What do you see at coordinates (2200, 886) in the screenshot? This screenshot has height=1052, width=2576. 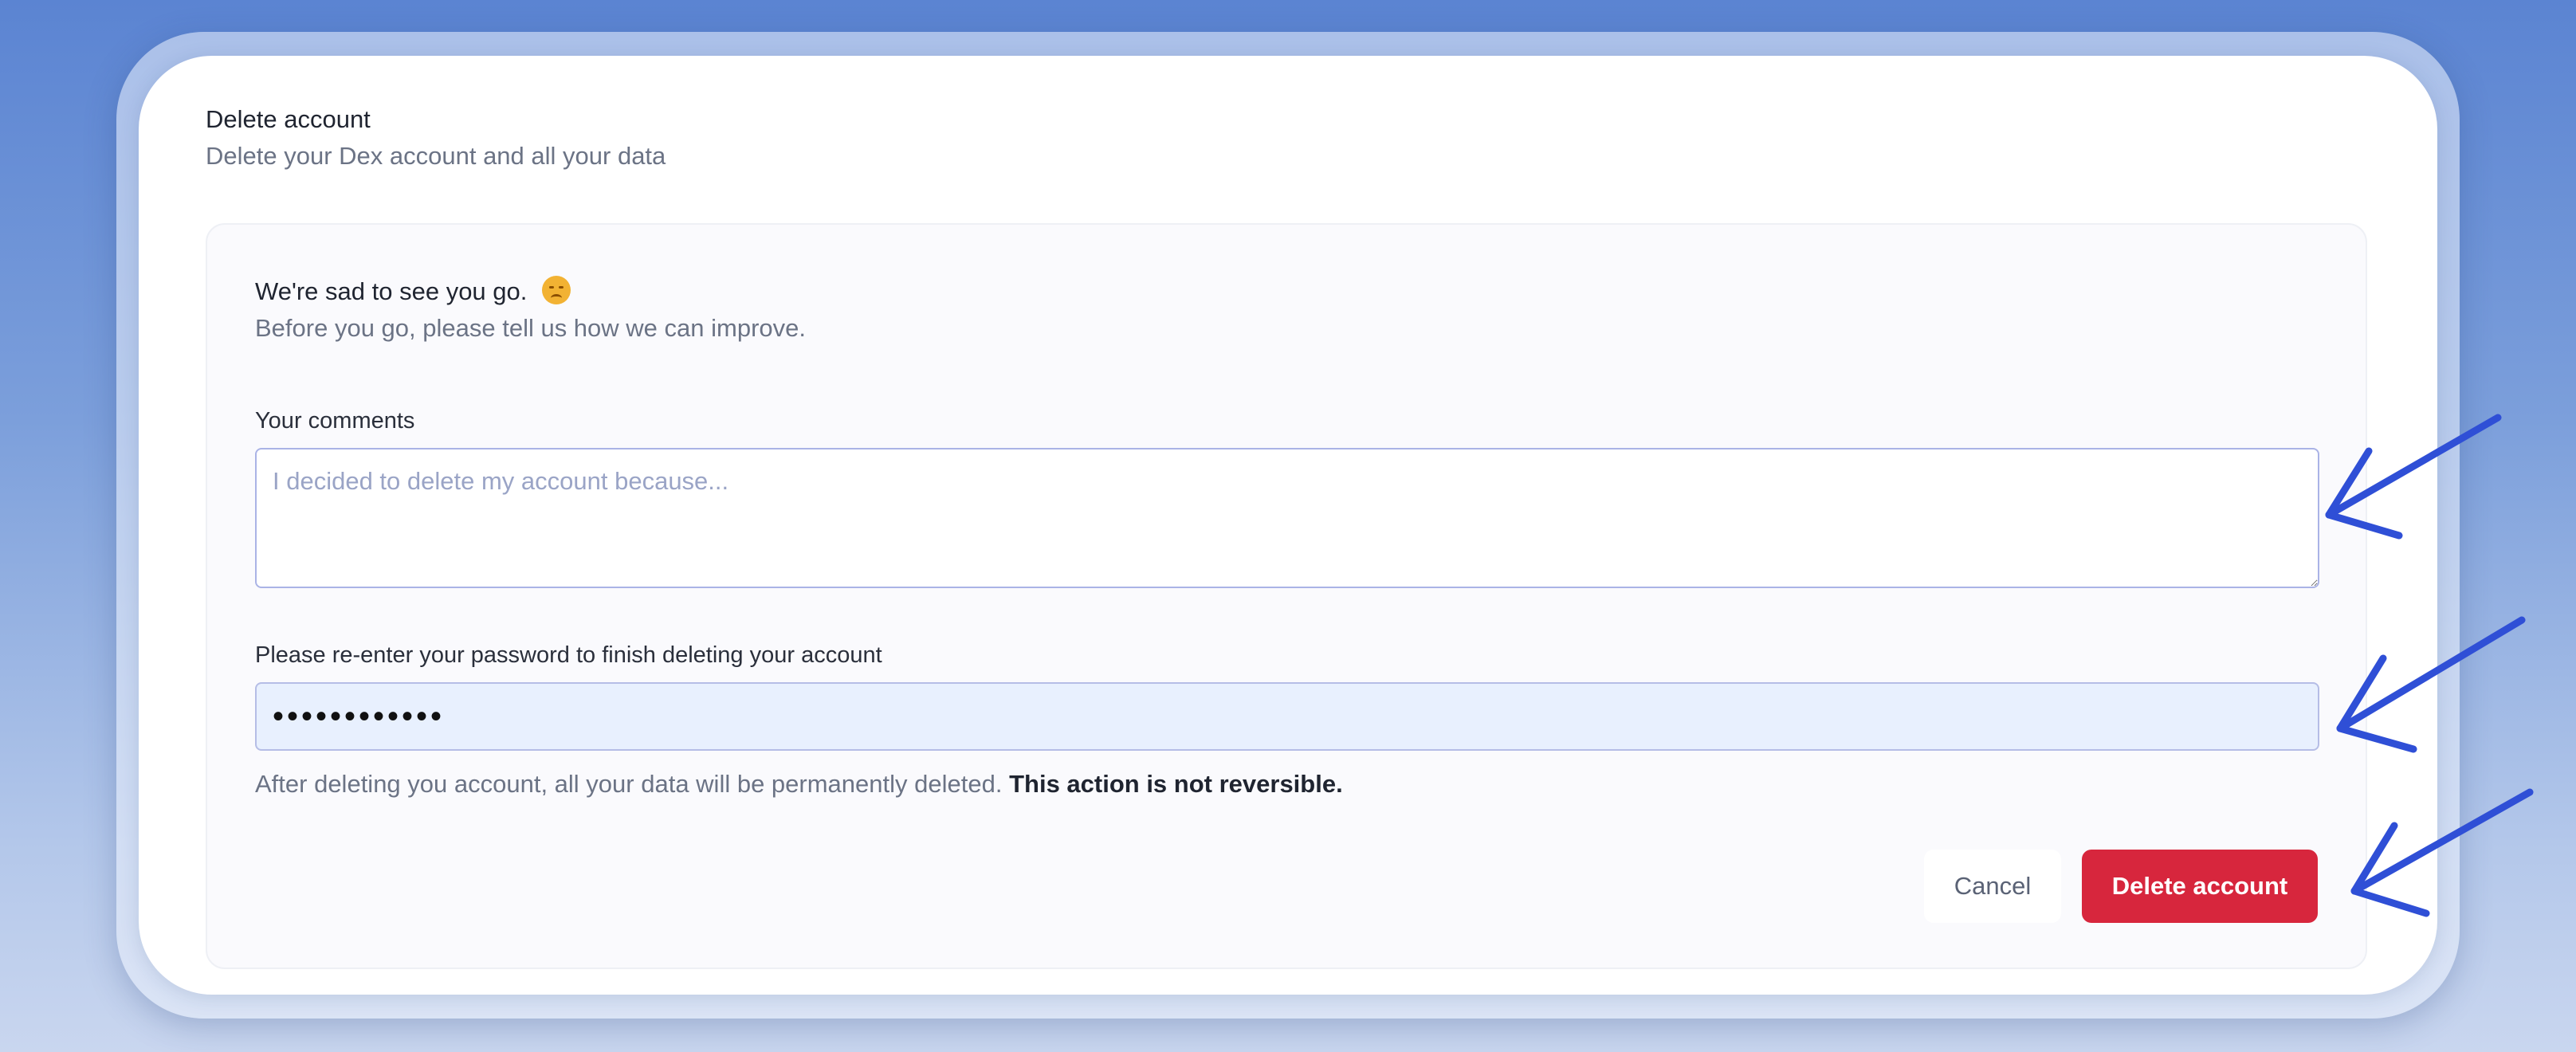 I see `delete-account-button: Delete account` at bounding box center [2200, 886].